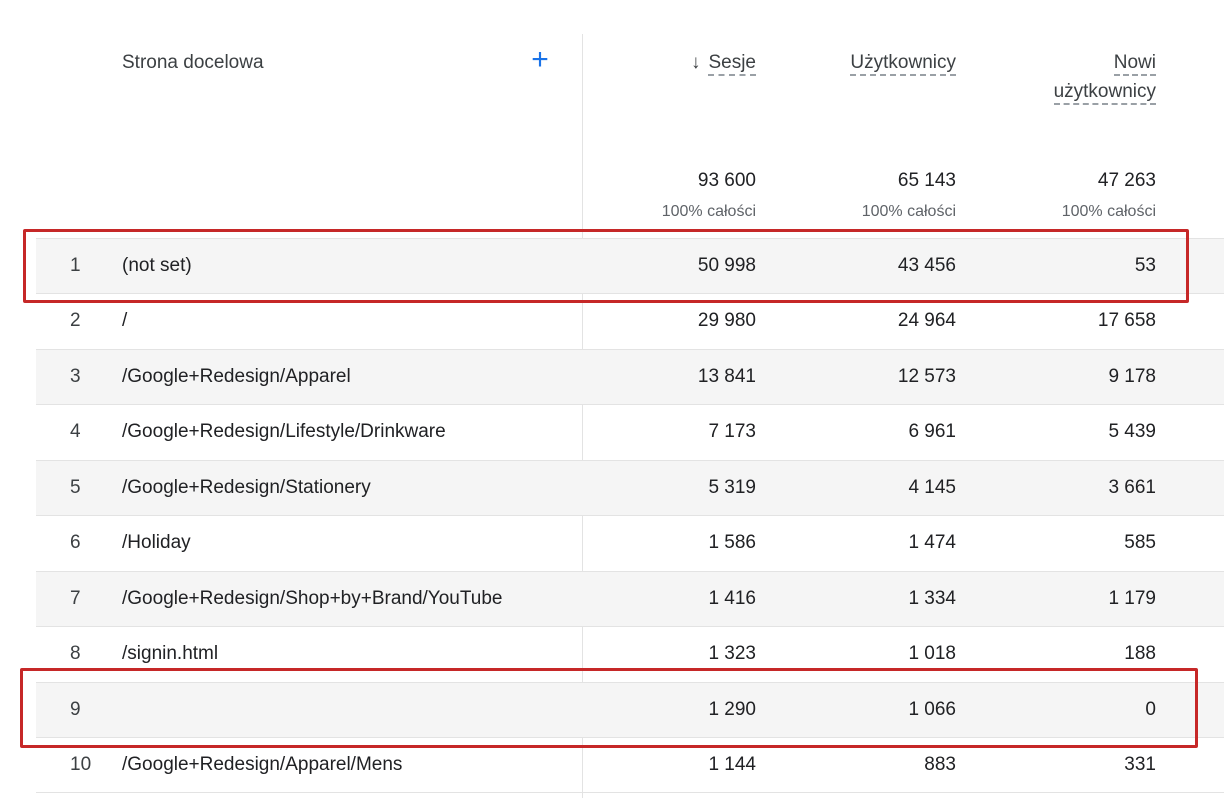 This screenshot has width=1224, height=798. I want to click on column-header-sessions: ↓ Sesje, so click(723, 62).